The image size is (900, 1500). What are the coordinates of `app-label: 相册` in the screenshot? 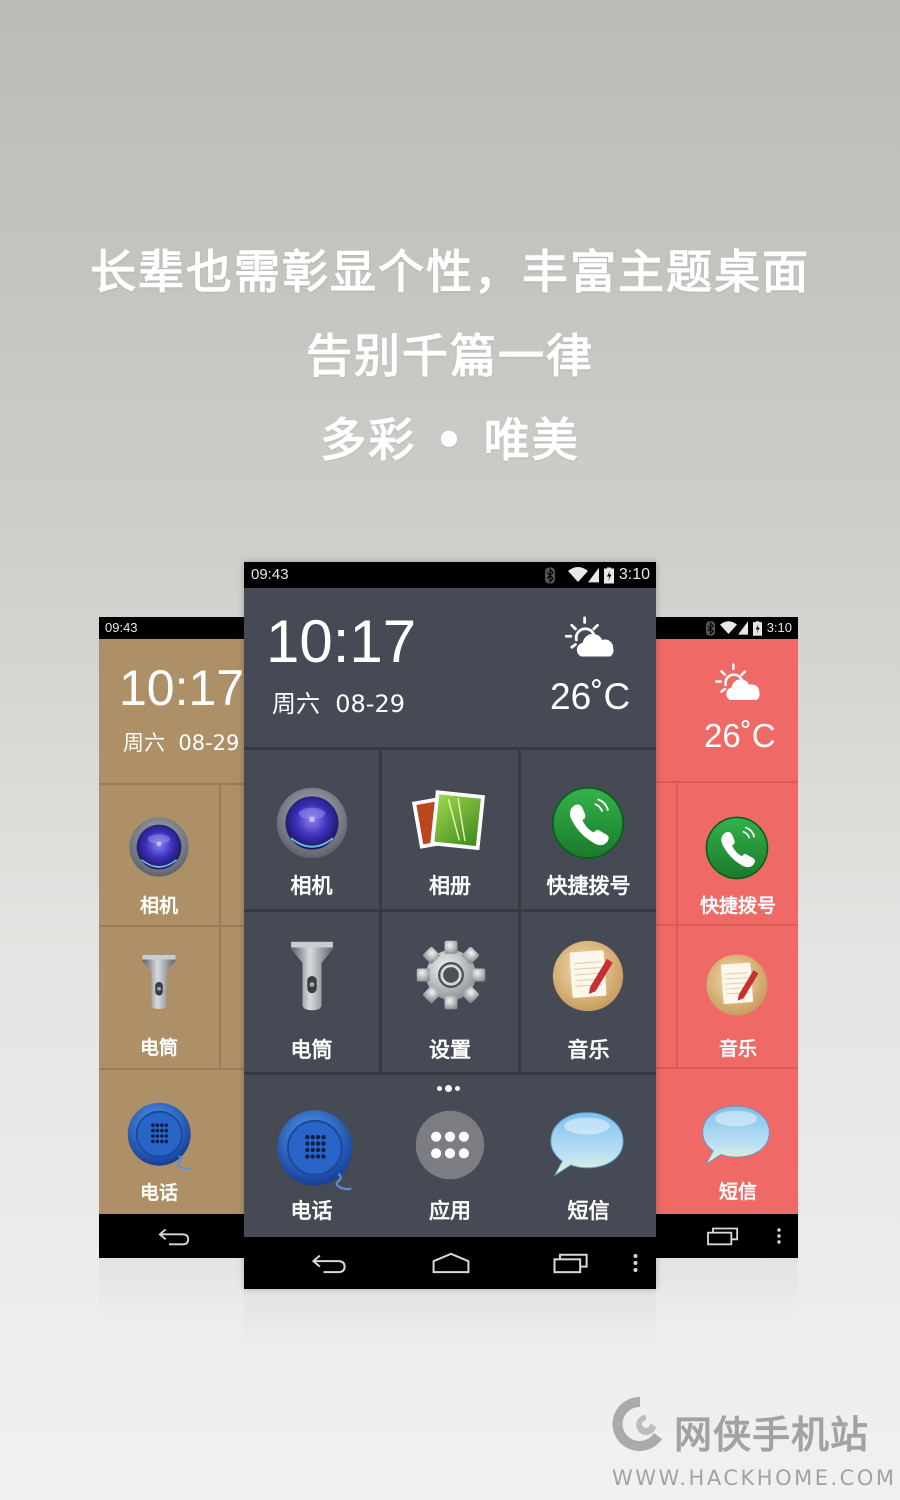 It's located at (450, 886).